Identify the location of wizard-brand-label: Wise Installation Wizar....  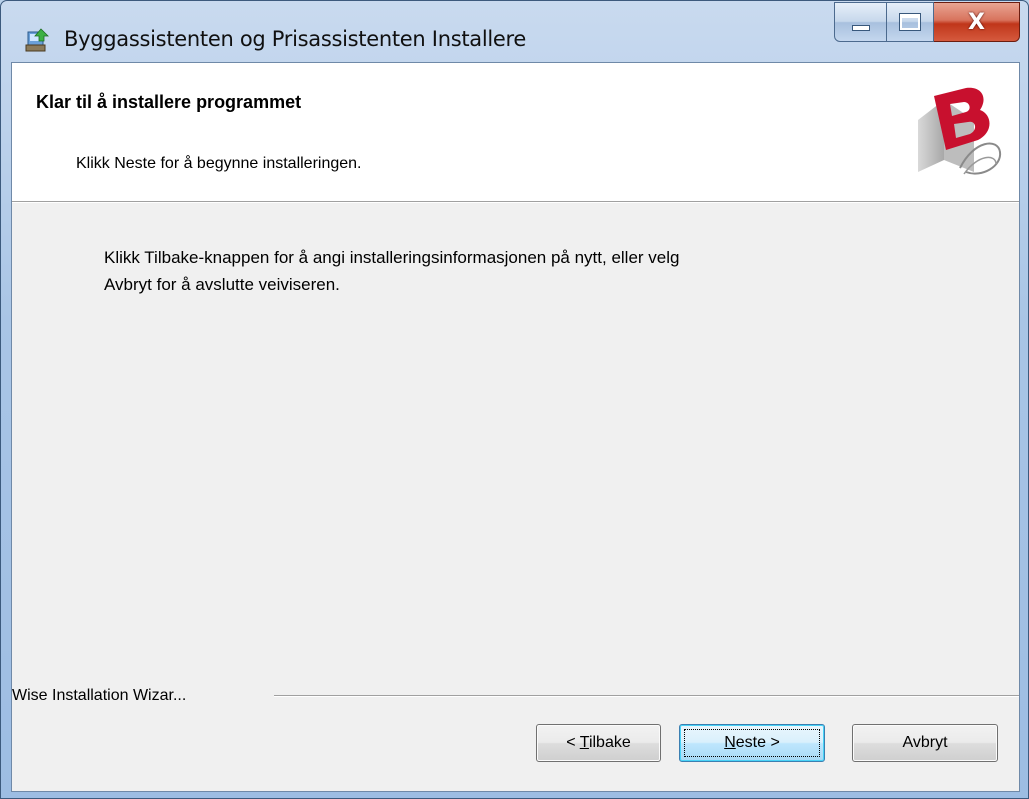
(104, 696).